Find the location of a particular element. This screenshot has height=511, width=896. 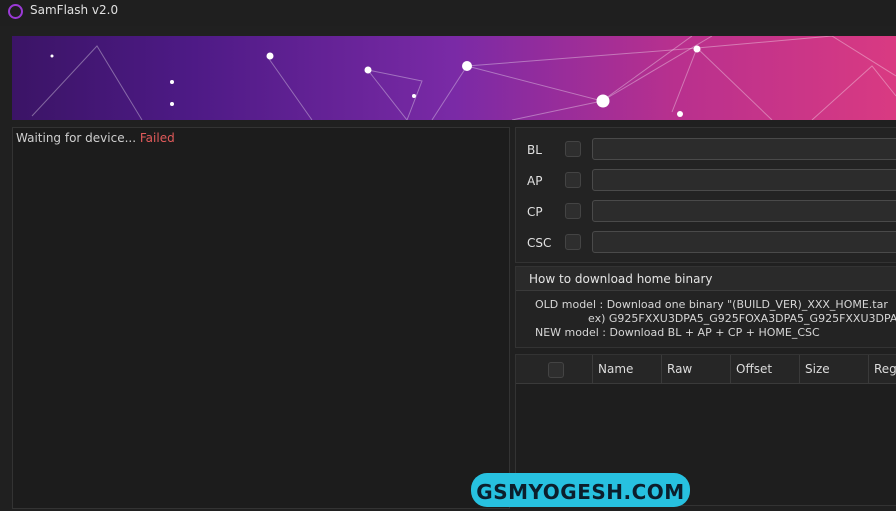

select-all-checkbox is located at coordinates (556, 370).